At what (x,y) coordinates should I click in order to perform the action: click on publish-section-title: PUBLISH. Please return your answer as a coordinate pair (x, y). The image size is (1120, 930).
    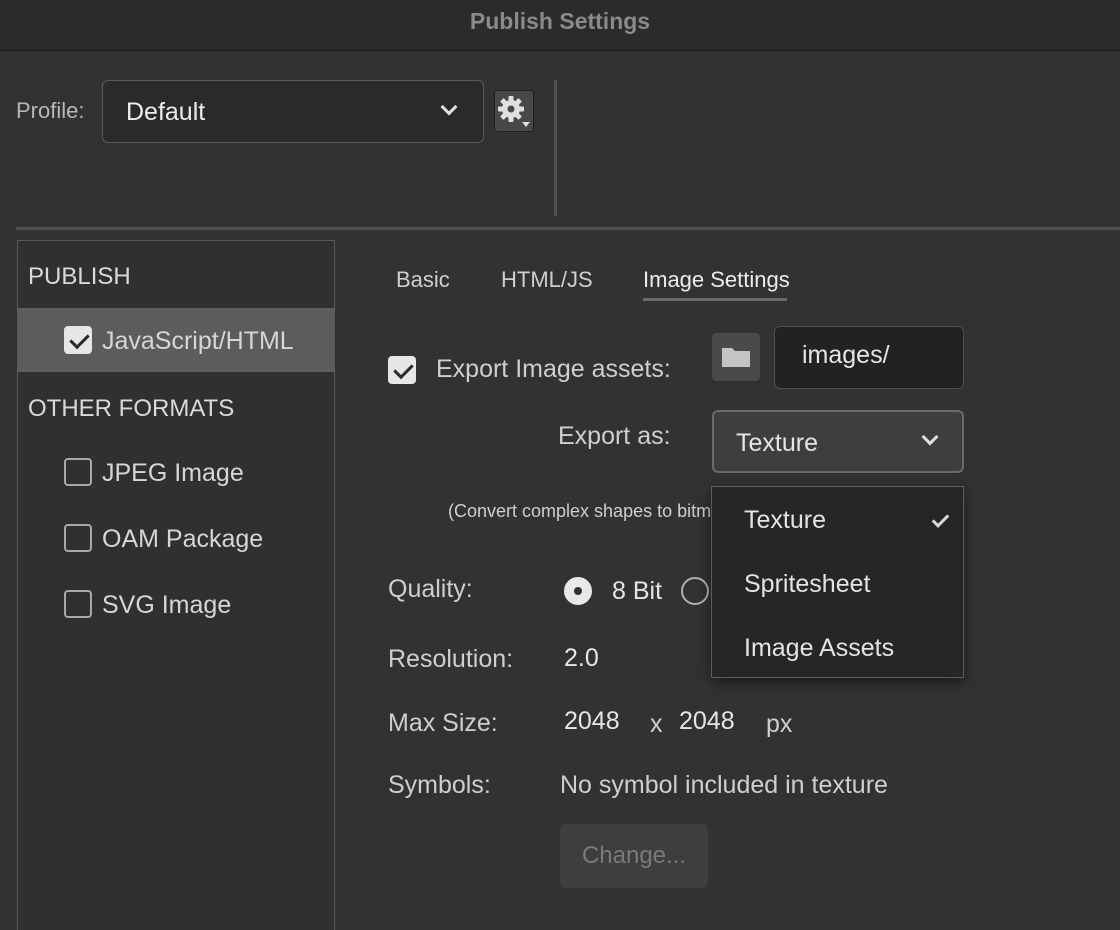
    Looking at the image, I should click on (79, 276).